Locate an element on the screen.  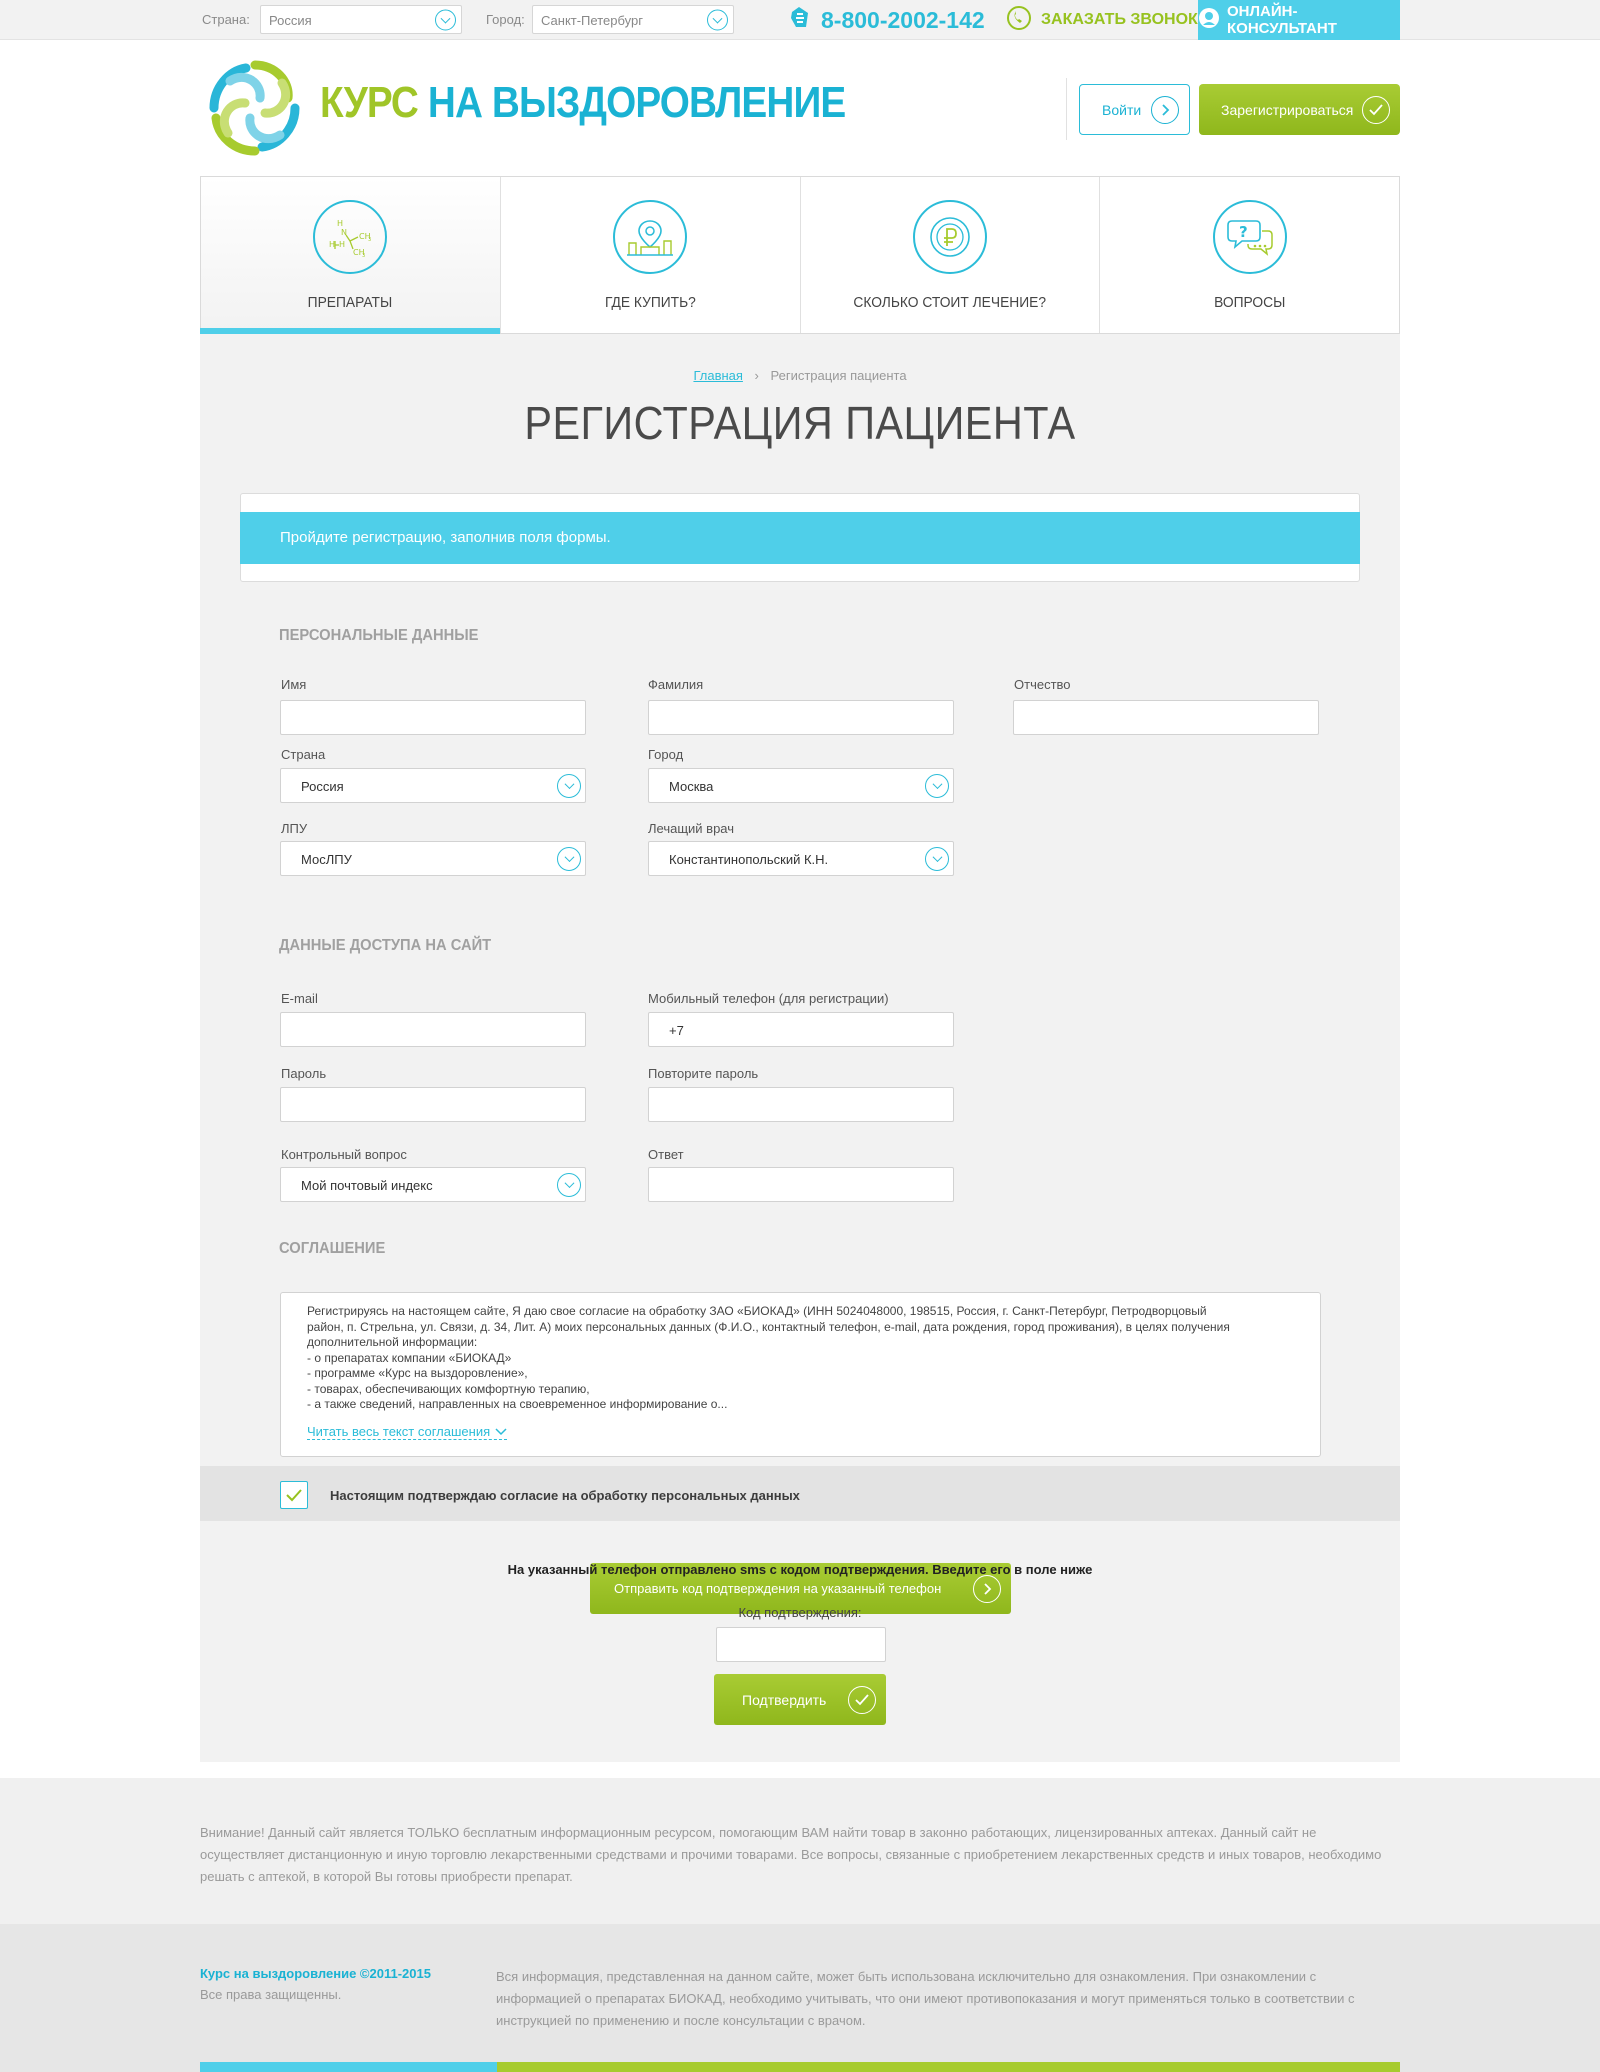
register-label: Зарегистрироваться is located at coordinates (1287, 109).